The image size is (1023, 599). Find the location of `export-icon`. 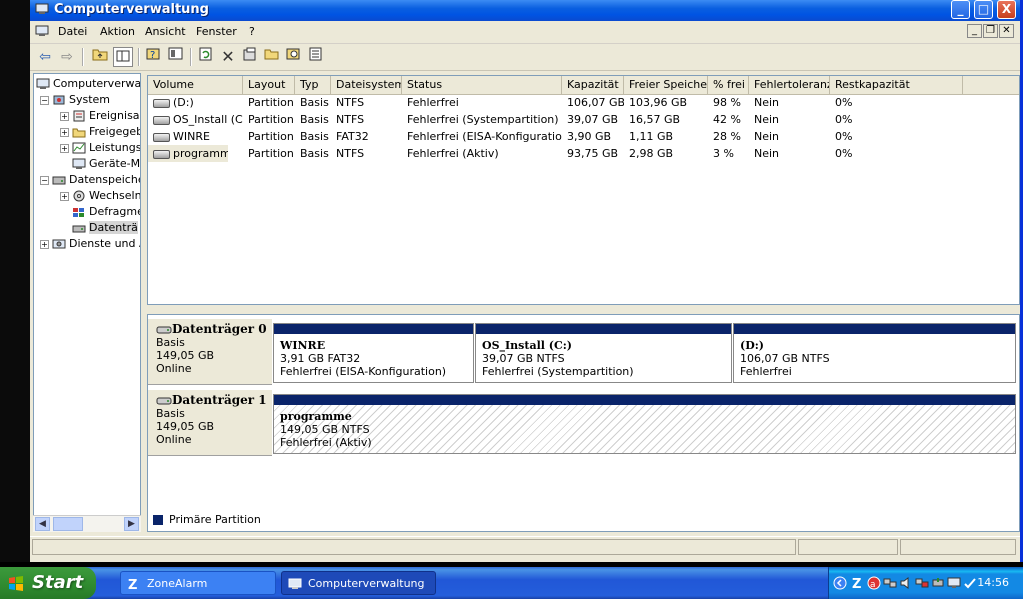

export-icon is located at coordinates (316, 57).